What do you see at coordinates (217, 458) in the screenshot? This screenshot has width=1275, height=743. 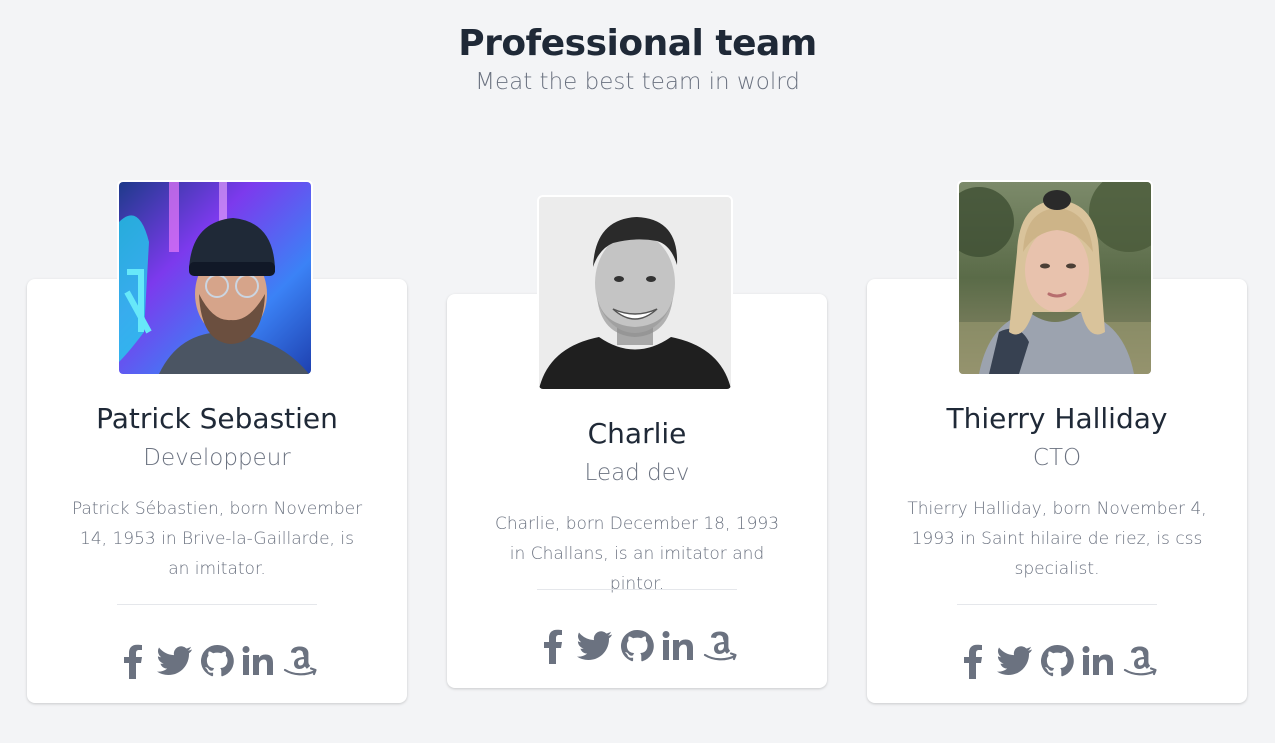 I see `member-role: Developpeur` at bounding box center [217, 458].